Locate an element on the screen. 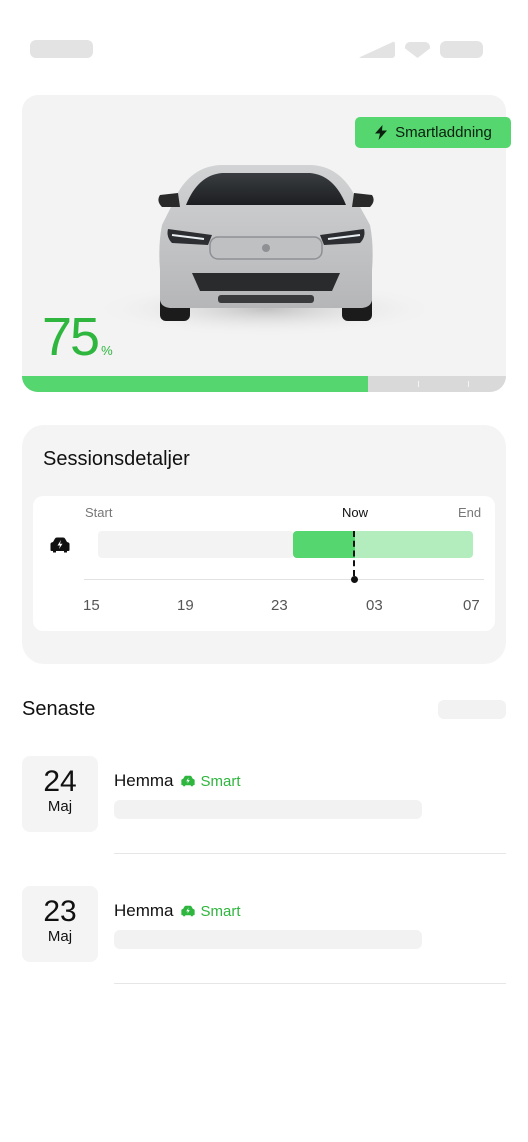  hour-label: 23 is located at coordinates (279, 605).